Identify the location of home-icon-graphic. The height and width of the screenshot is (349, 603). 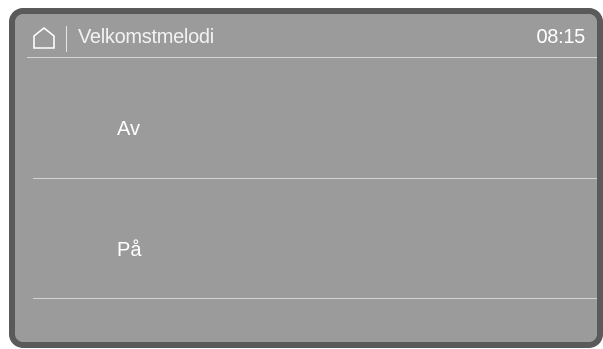
(44, 37).